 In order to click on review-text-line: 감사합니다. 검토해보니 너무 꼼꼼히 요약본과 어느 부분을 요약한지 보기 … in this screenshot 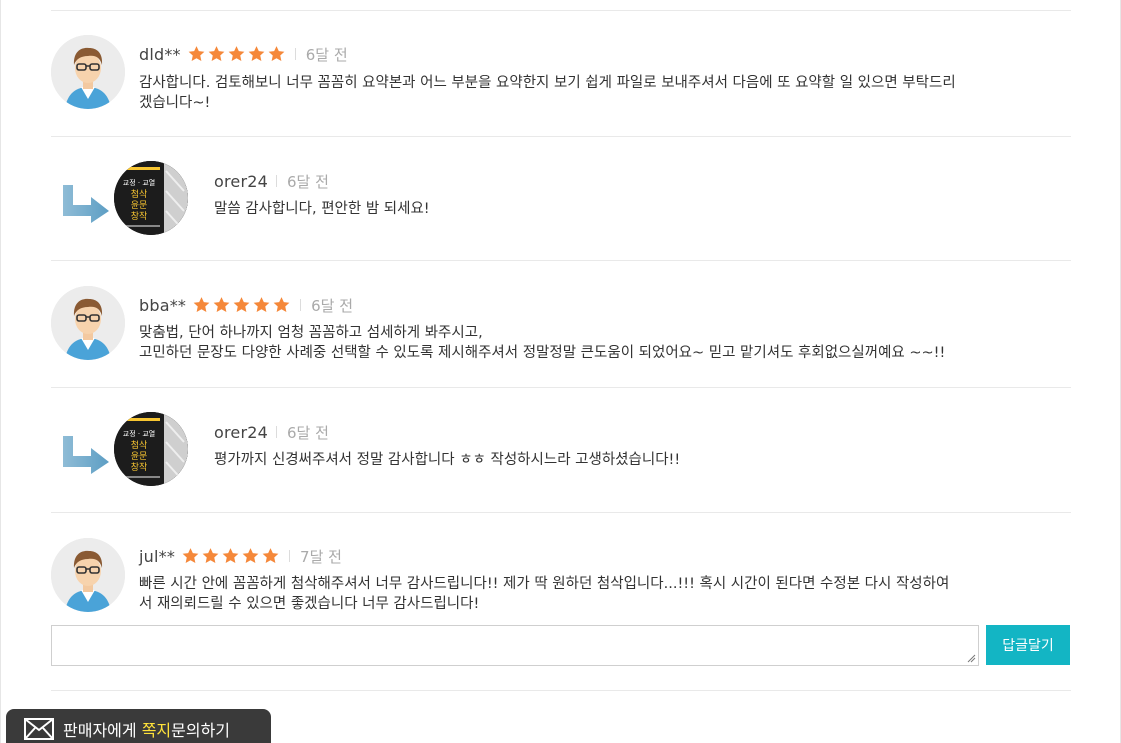, I will do `click(547, 83)`.